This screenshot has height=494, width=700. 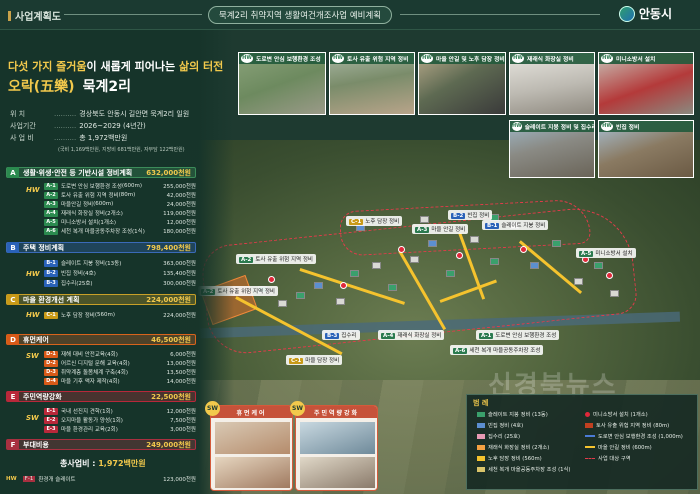 I want to click on item-a6: A-6 세천 복개 마을공동주차장 조성 (1식) 180,000천원, so click(x=120, y=231).